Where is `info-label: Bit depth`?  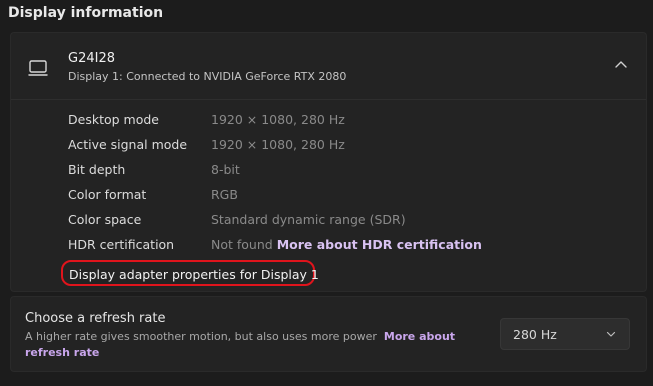
info-label: Bit depth is located at coordinates (97, 169).